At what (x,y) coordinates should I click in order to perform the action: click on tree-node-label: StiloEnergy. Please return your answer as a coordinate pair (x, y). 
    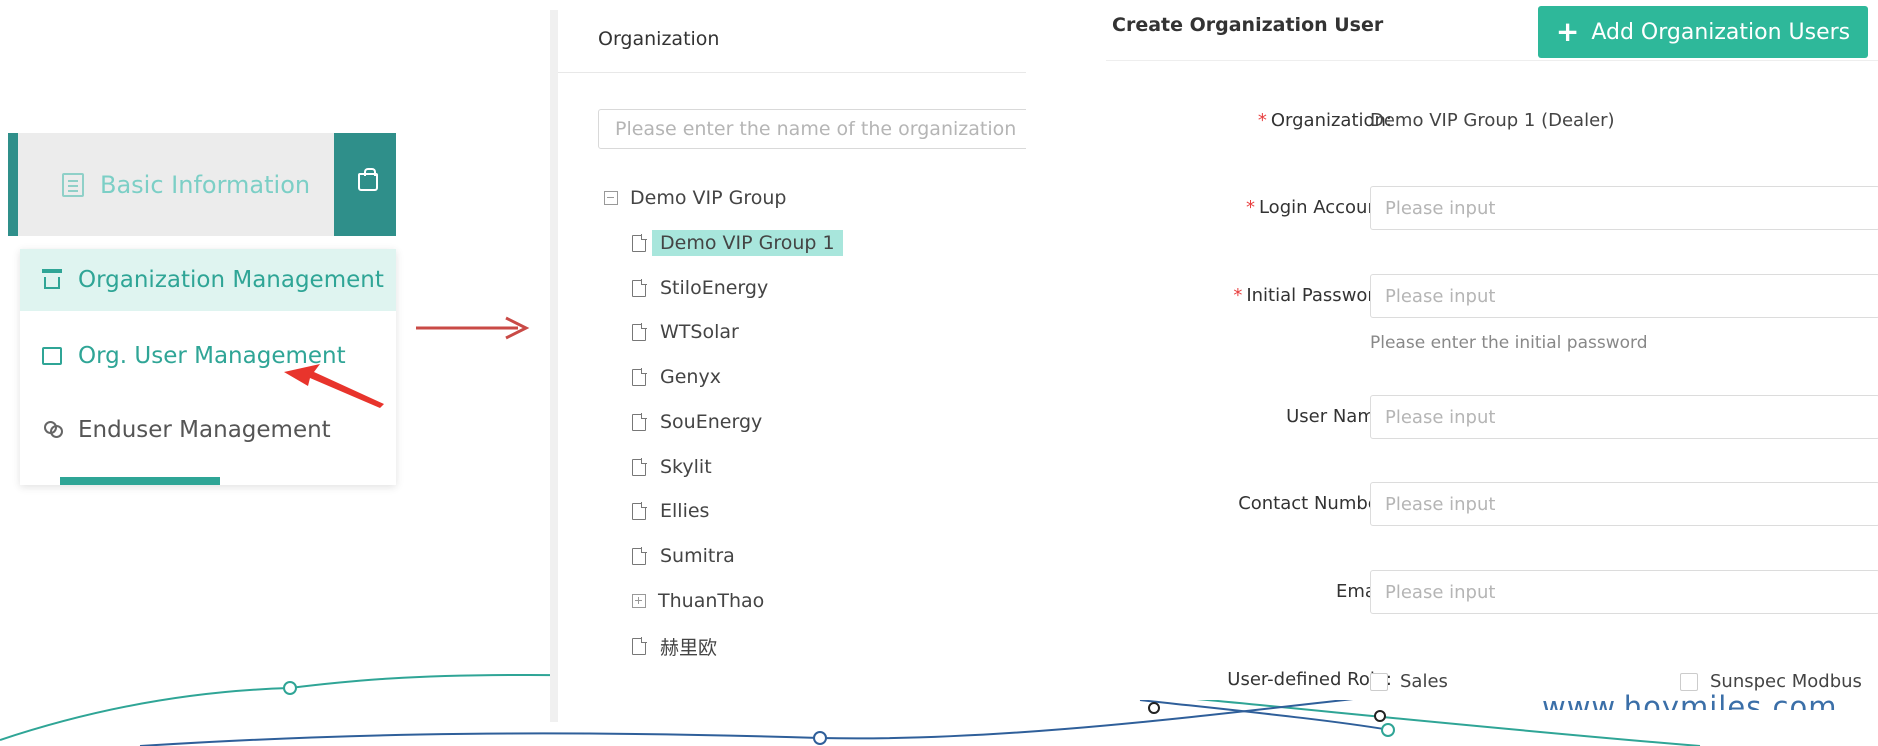
    Looking at the image, I should click on (714, 288).